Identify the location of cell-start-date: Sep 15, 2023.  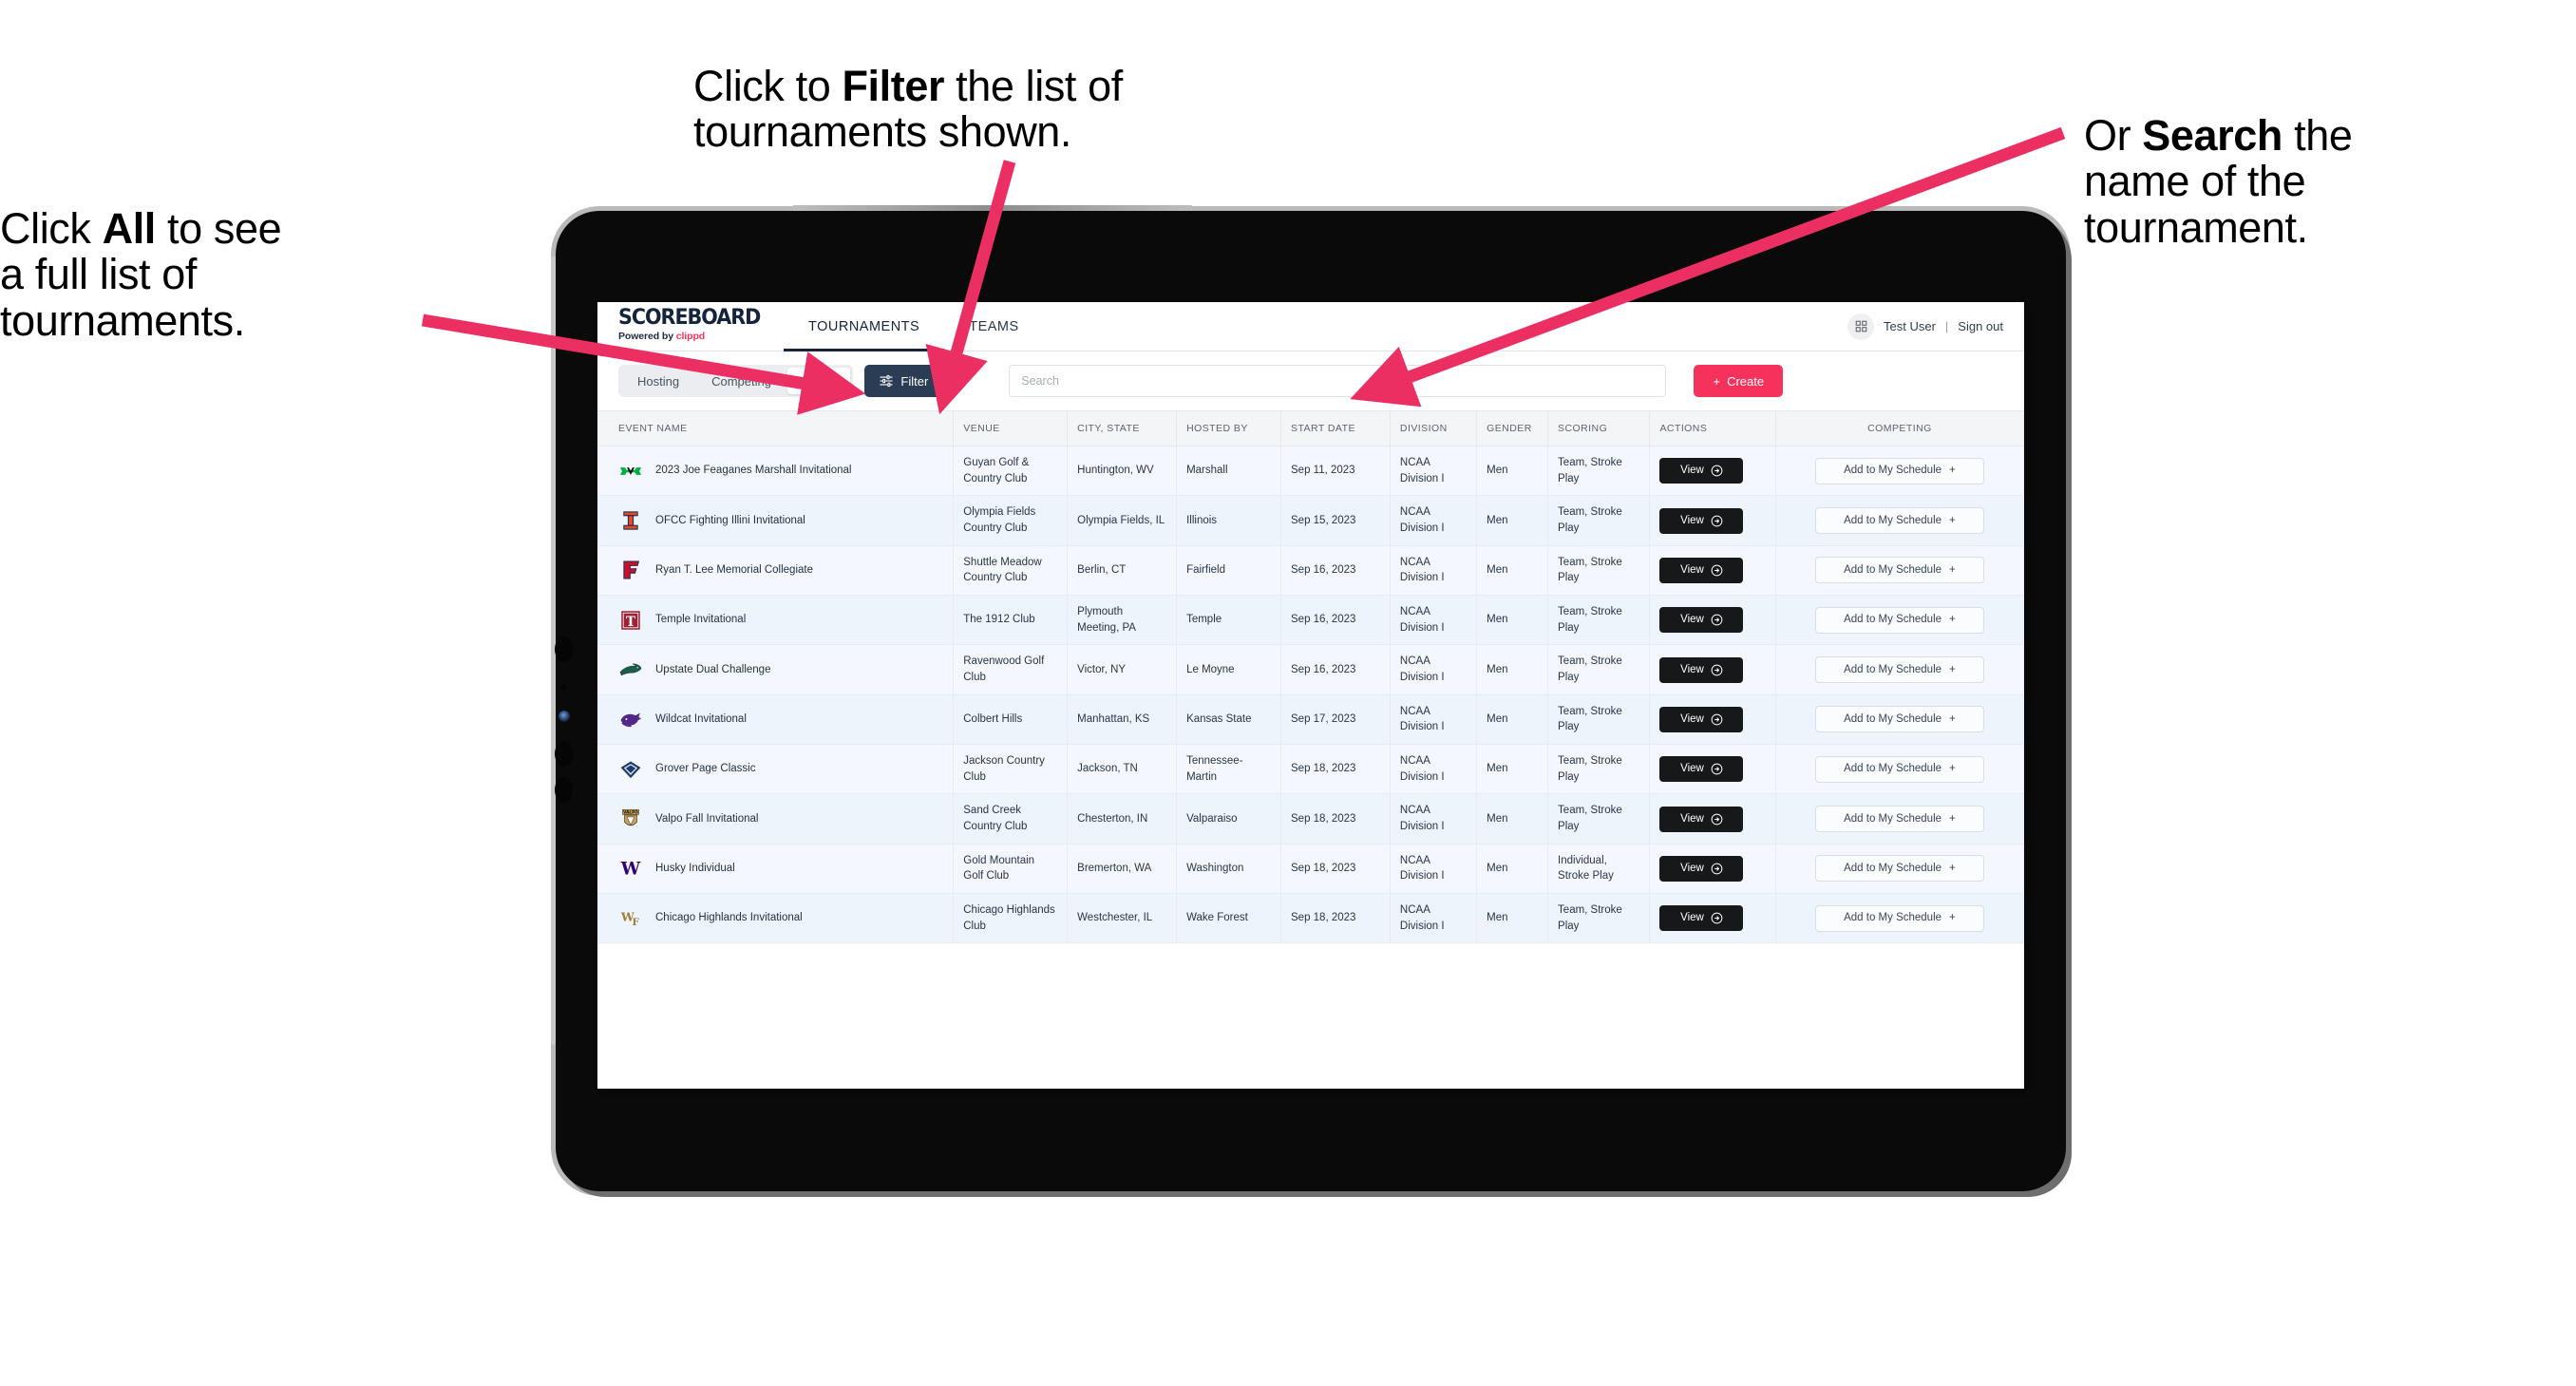
(1335, 520).